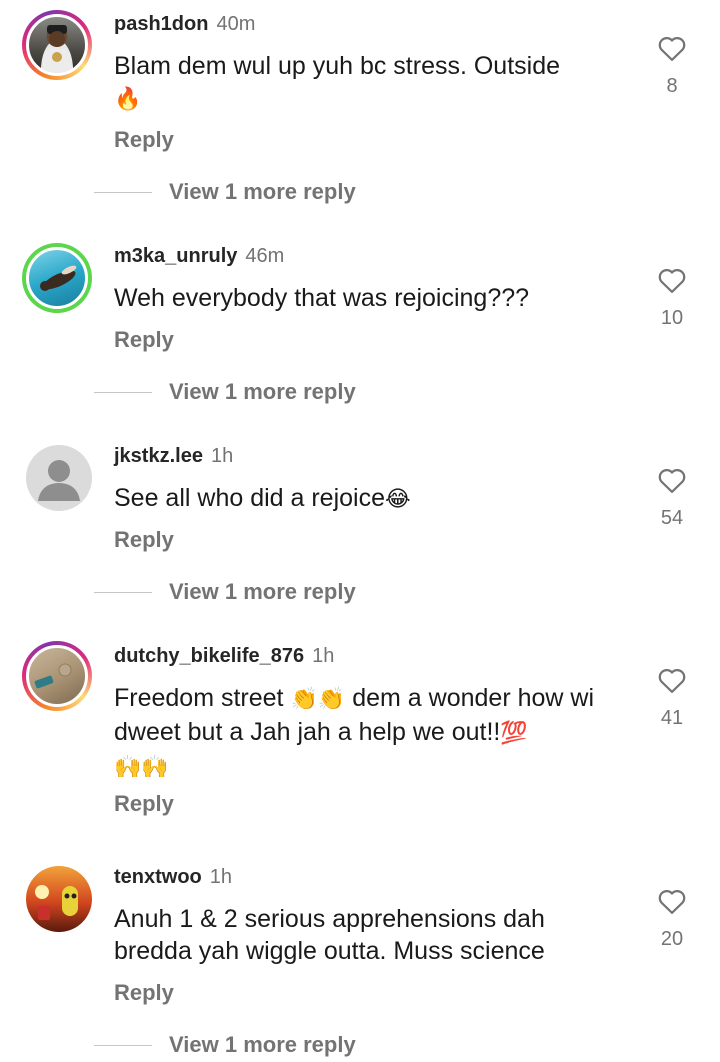  I want to click on comment-text: Weh everybody that was rejoicing???, so click(364, 298).